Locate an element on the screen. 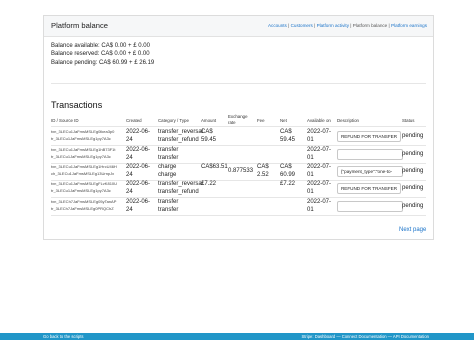  description-input: {"payment_type":"one-to- is located at coordinates (370, 171).